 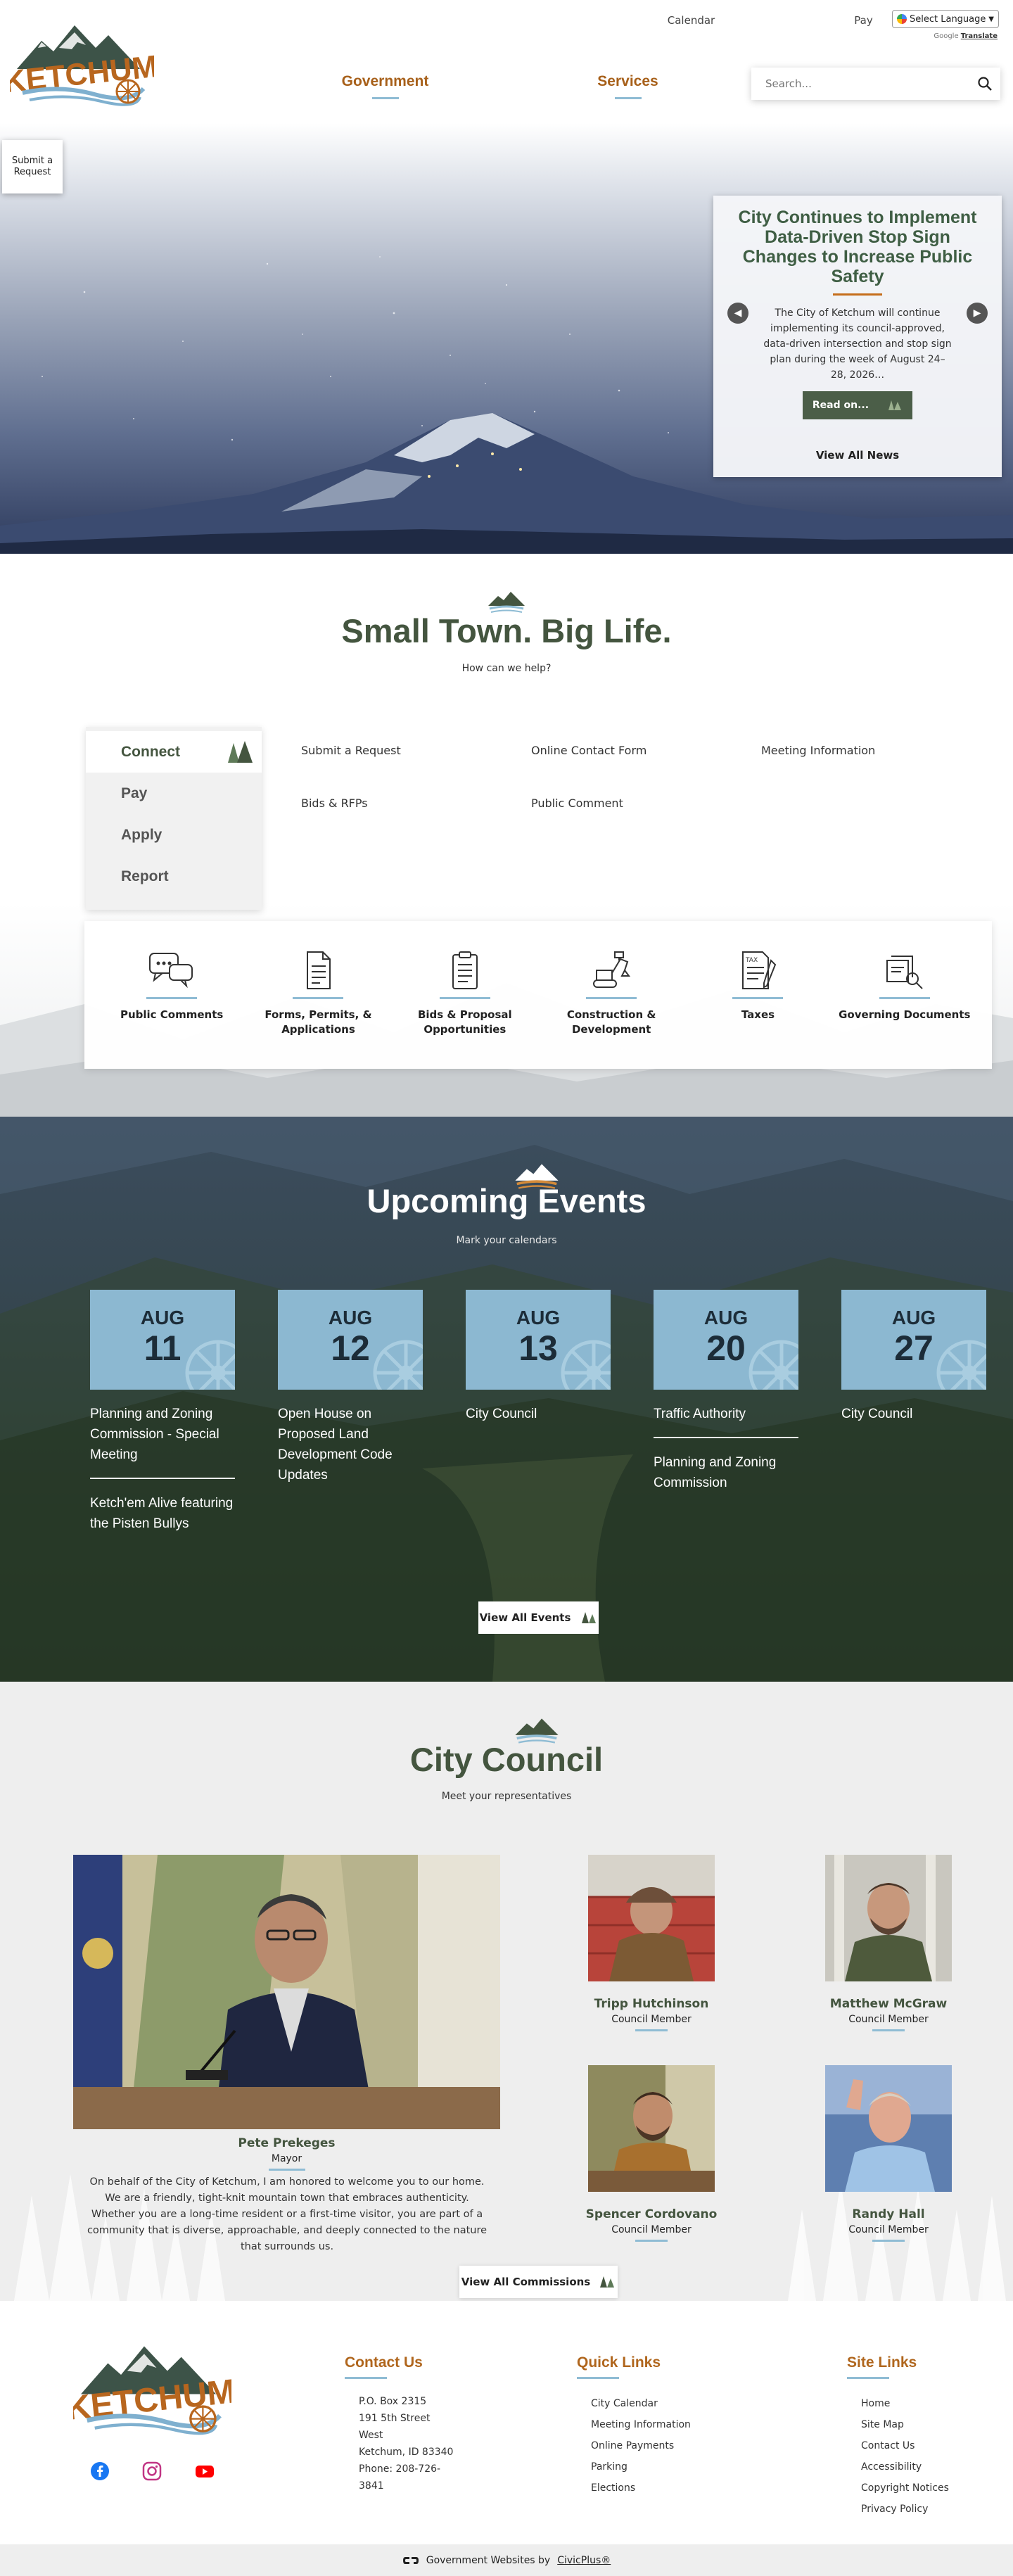 What do you see at coordinates (286, 1992) in the screenshot?
I see `mayor-photo` at bounding box center [286, 1992].